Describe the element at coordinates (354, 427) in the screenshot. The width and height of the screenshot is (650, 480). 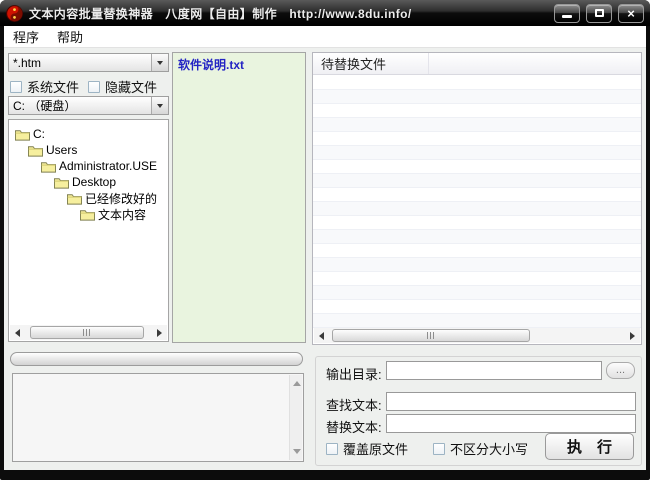
I see `replace-text-label: 替换文本:` at that location.